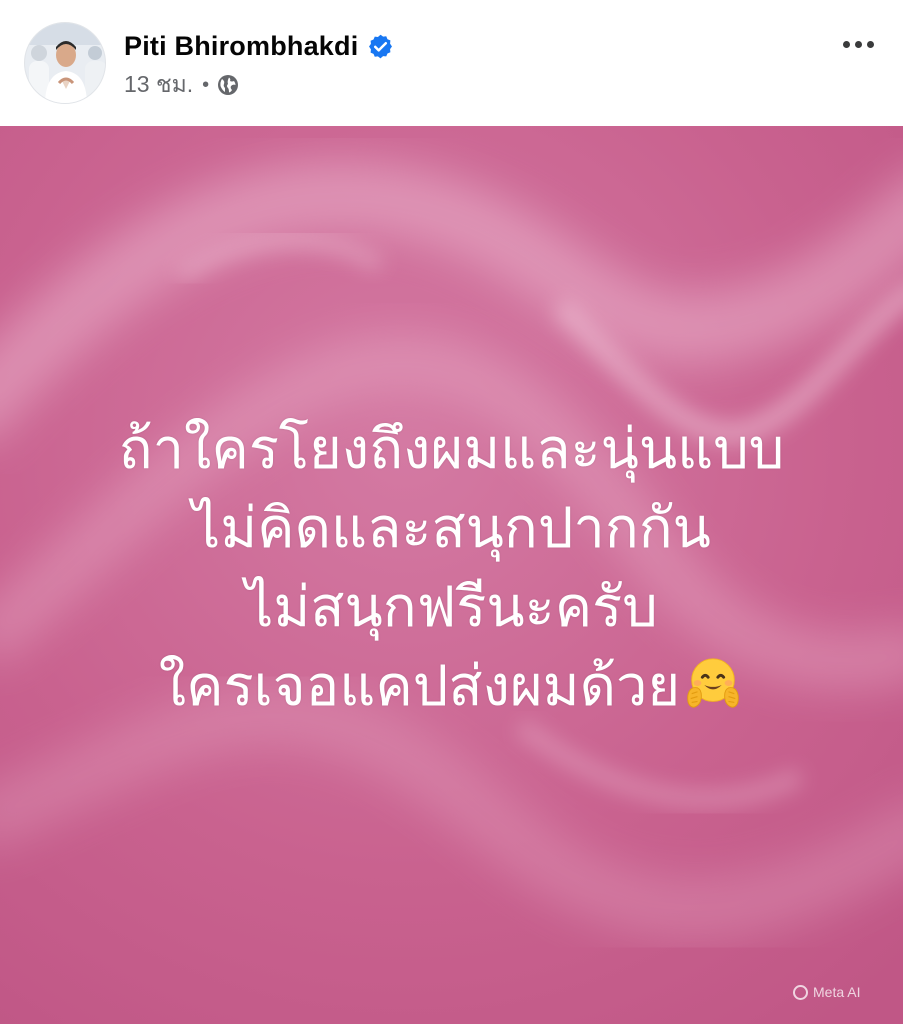  What do you see at coordinates (451, 528) in the screenshot?
I see `post-text-line: ไม่คิดและสนุกปากกัน` at bounding box center [451, 528].